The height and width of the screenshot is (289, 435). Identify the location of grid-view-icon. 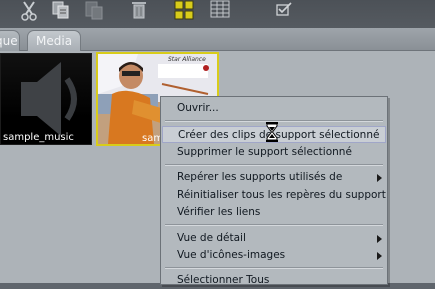
(220, 9).